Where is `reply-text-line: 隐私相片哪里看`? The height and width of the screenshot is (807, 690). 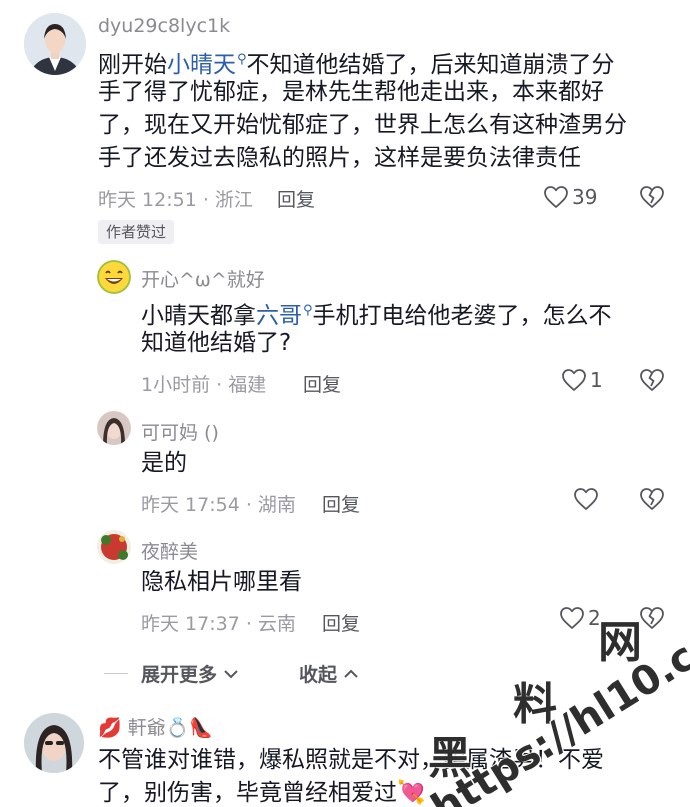
reply-text-line: 隐私相片哪里看 is located at coordinates (221, 582).